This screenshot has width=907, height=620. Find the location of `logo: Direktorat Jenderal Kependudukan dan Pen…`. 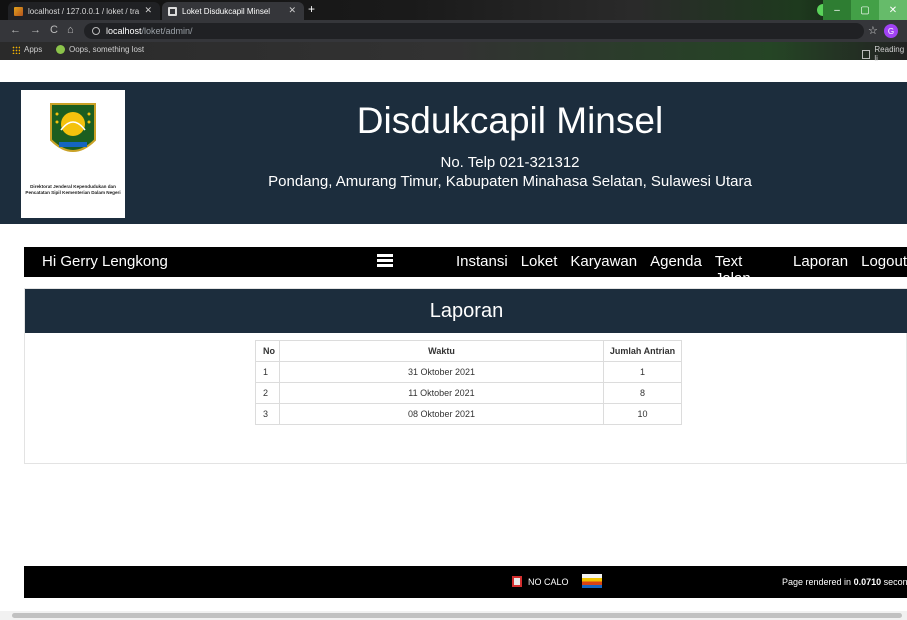

logo: Direktorat Jenderal Kependudukan dan Pen… is located at coordinates (73, 154).